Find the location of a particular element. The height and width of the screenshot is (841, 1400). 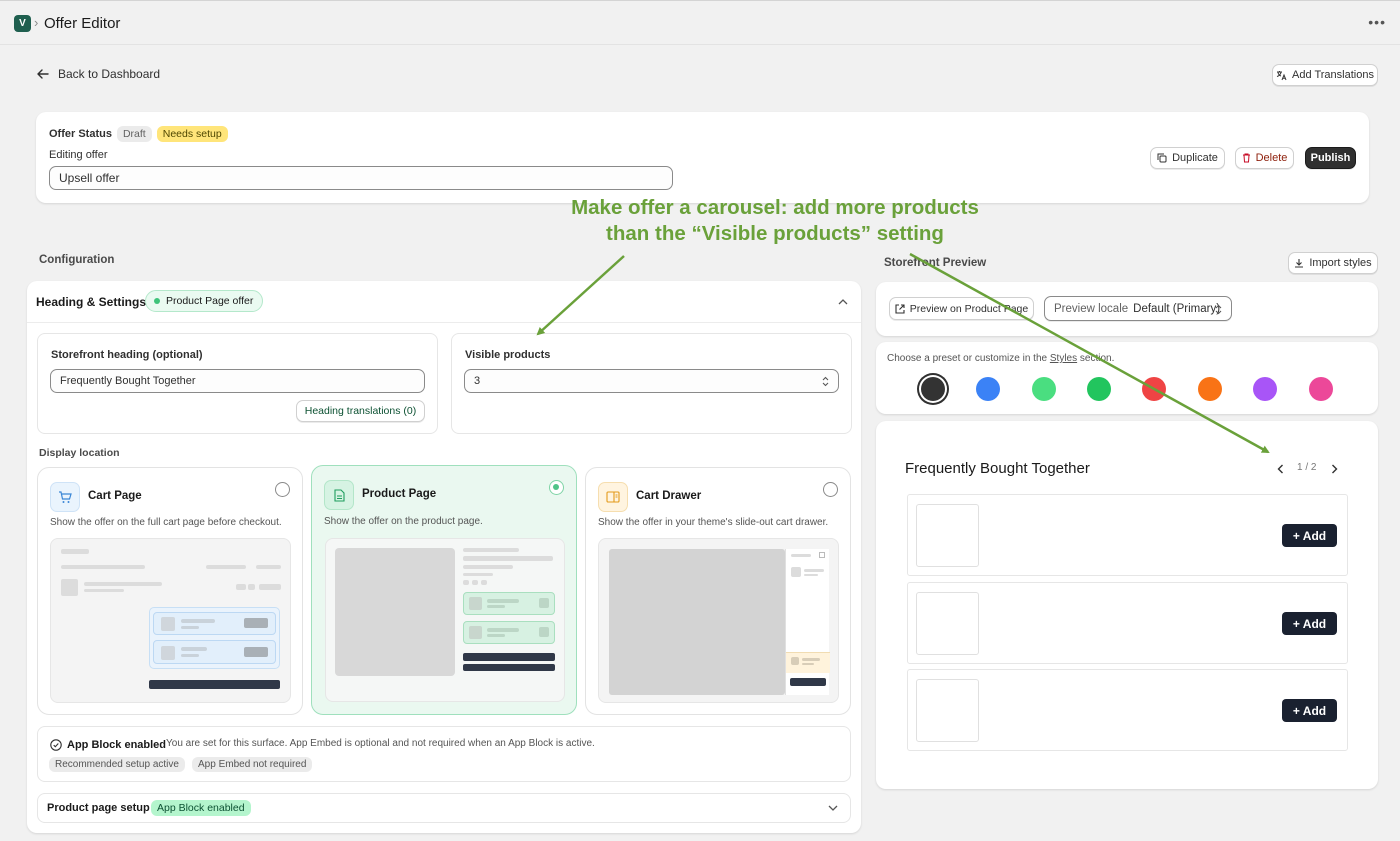

draft-badge: Draft is located at coordinates (134, 134).